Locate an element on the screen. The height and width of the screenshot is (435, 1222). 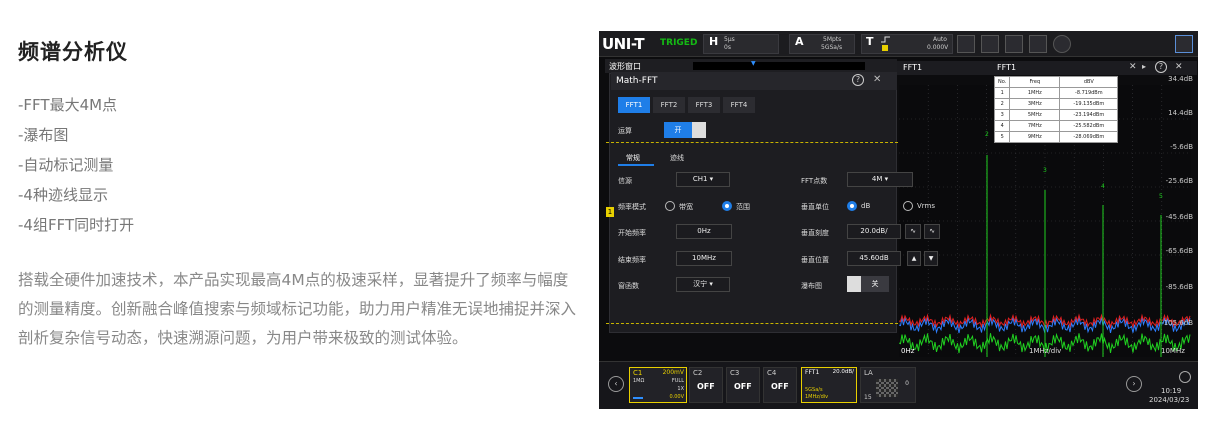
dialog-header: Math-FFT ? ✕ is located at coordinates (754, 81).